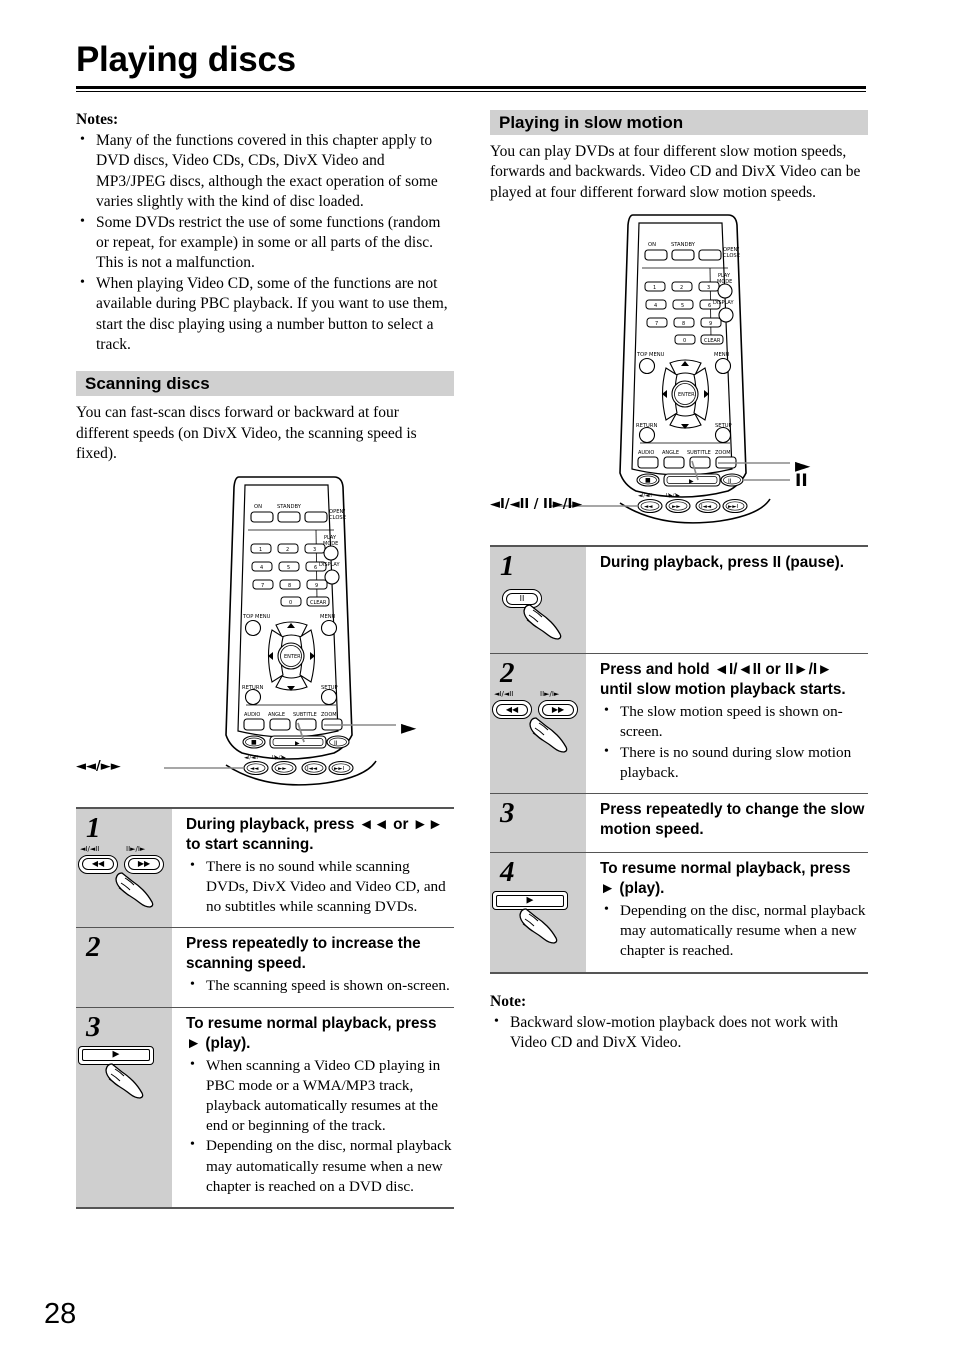 The width and height of the screenshot is (954, 1348). What do you see at coordinates (536, 505) in the screenshot?
I see `slow-motion-buttons-callout: ◄I/◄II / II►/I►` at bounding box center [536, 505].